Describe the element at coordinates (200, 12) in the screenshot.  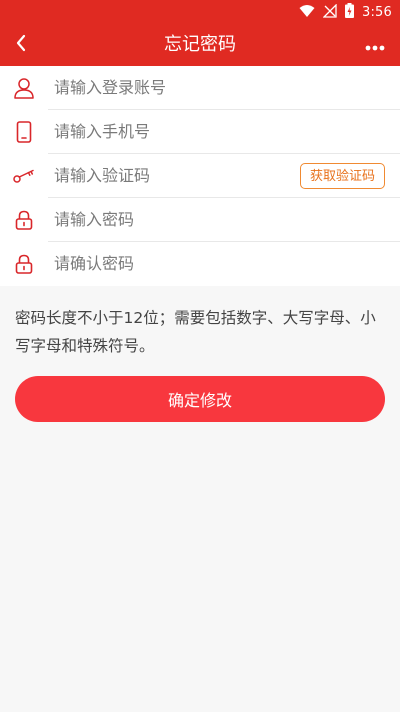
I see `status-bar: 3:56` at that location.